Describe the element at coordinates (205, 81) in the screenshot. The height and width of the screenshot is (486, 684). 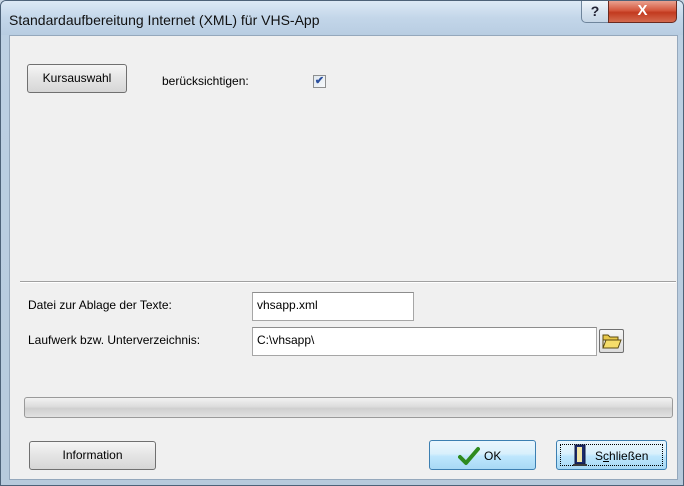
I see `consider-label: berücksichtigen:` at that location.